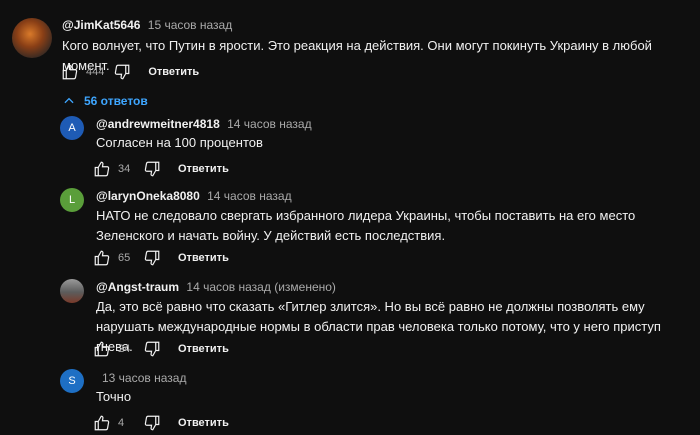 This screenshot has width=700, height=435. I want to click on avatar: L, so click(72, 200).